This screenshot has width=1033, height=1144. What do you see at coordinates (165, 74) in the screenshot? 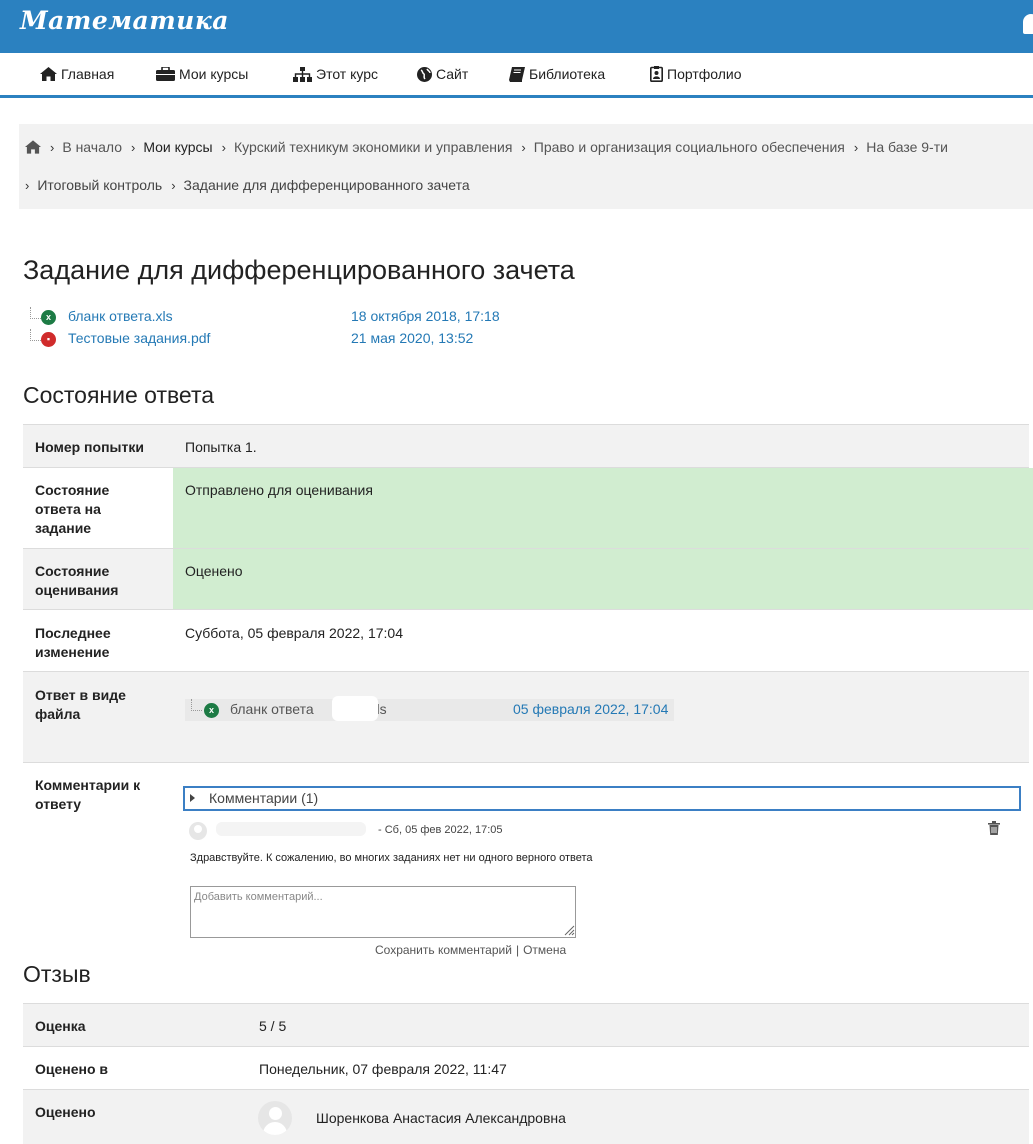
I see `briefcase-icon` at bounding box center [165, 74].